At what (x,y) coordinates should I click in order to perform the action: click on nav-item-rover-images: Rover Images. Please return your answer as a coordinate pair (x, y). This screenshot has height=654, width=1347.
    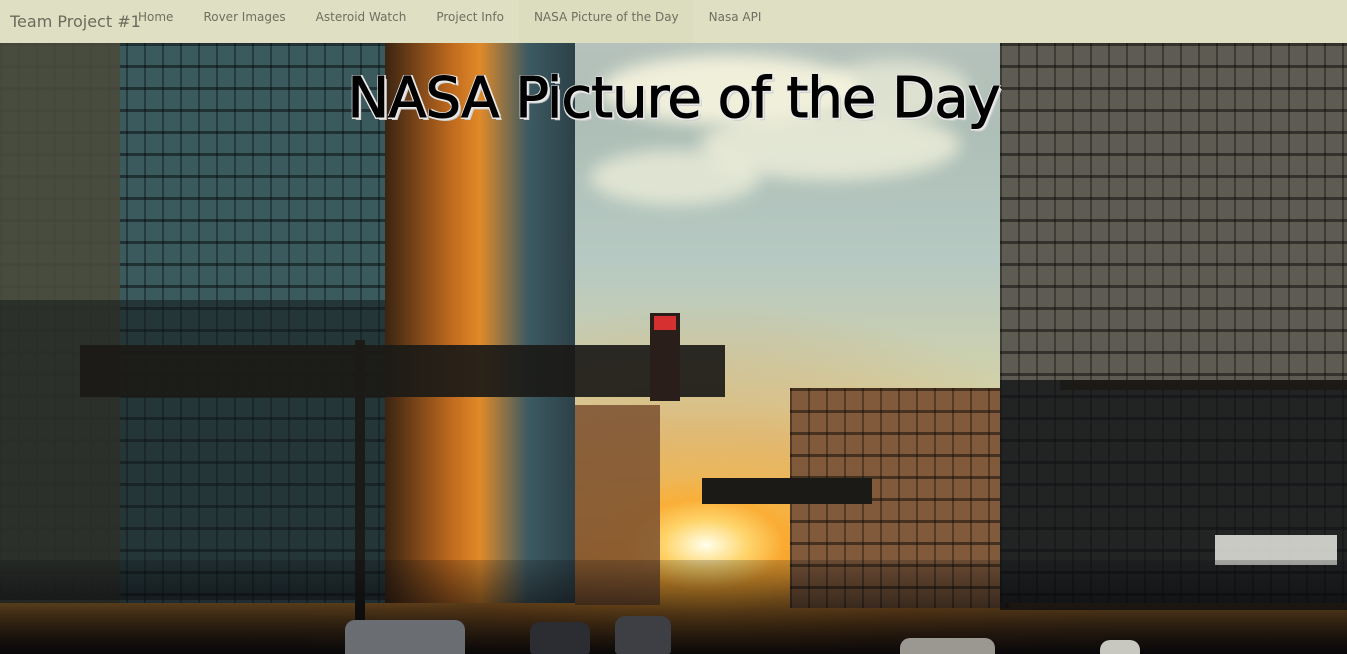
    Looking at the image, I should click on (244, 21).